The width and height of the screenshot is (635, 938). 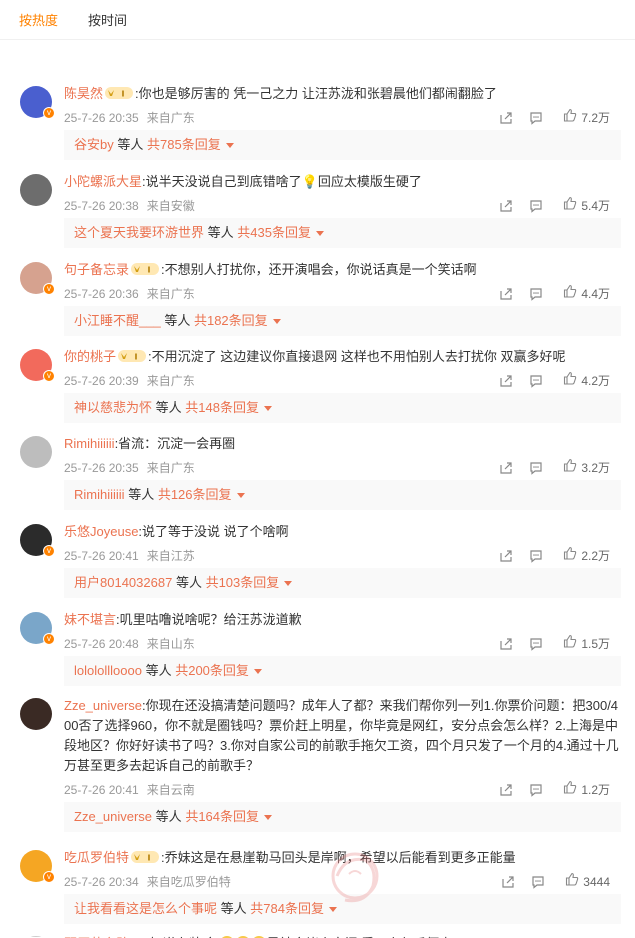 I want to click on comment-time: 25-7-26 20:35, so click(x=101, y=468).